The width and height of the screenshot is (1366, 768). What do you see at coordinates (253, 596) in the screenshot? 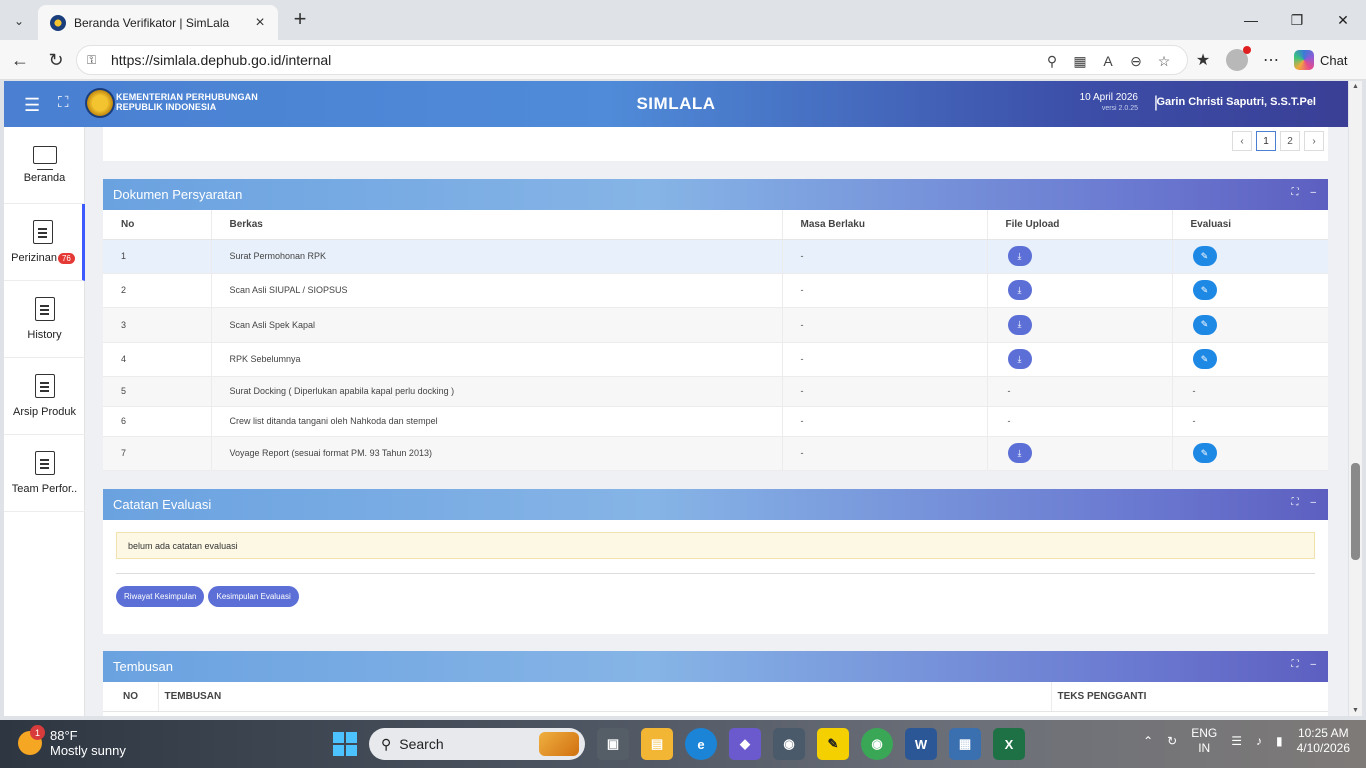
I see `kesimpulan-evaluasi-button: Kesimpulan Evaluasi` at bounding box center [253, 596].